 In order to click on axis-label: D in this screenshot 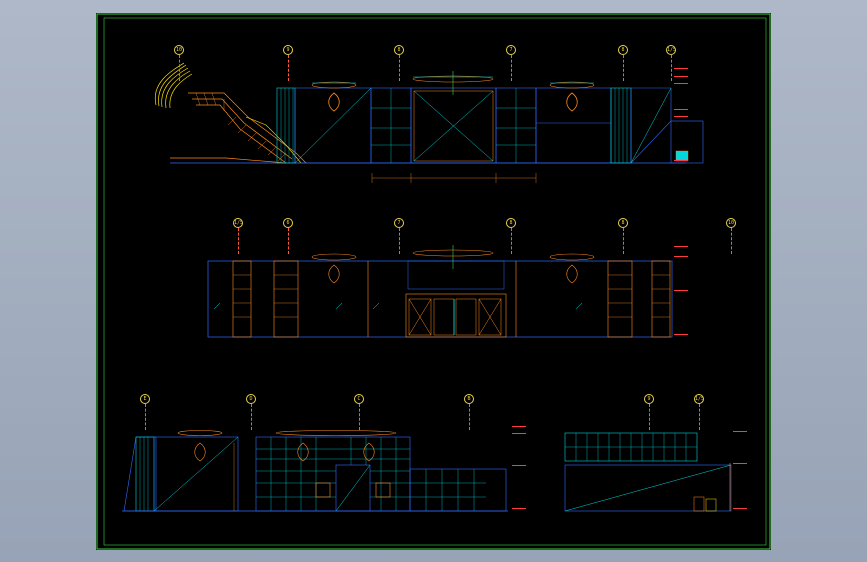, I will do `click(251, 399)`.